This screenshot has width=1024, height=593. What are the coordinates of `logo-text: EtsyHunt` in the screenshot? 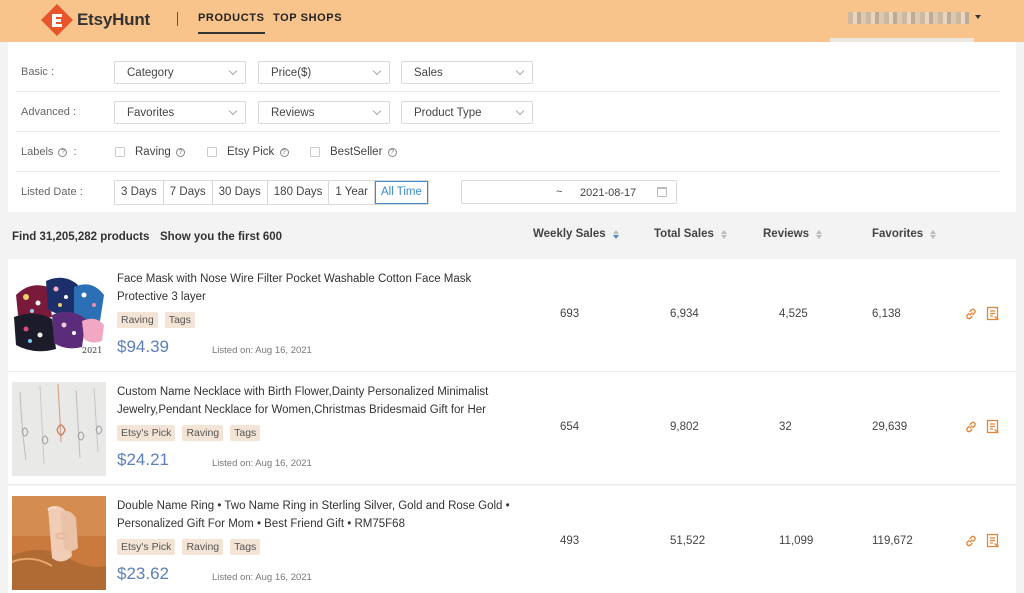 It's located at (114, 19).